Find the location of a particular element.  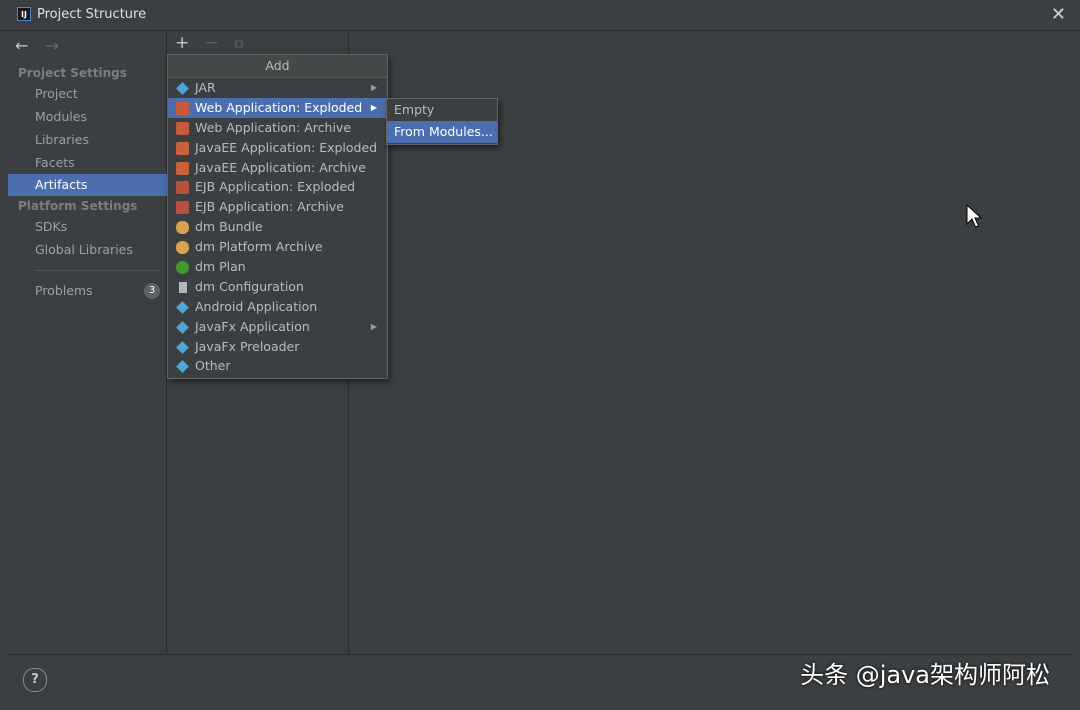

menu-item-javafx-application: JavaFx Application ▶ is located at coordinates (277, 327).